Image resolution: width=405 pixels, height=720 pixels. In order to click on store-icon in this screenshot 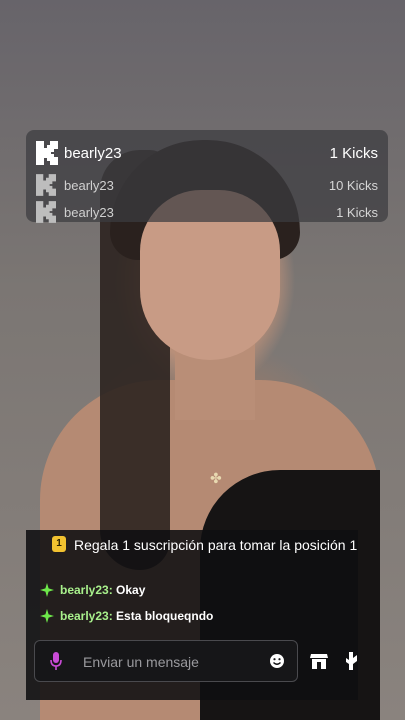, I will do `click(319, 661)`.